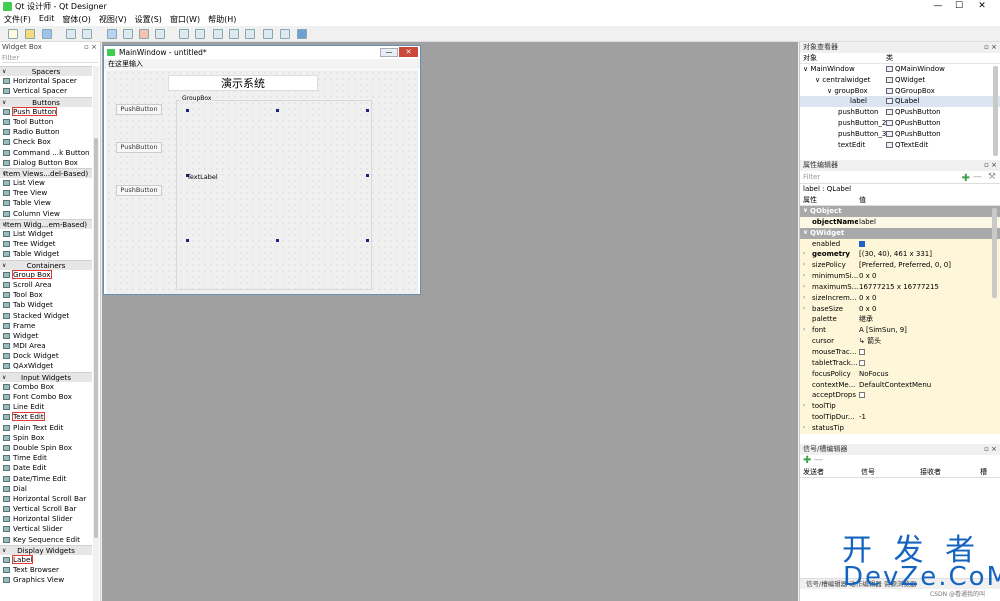 This screenshot has width=1000, height=601. Describe the element at coordinates (46, 417) in the screenshot. I see `widget-item: Text Edit` at that location.